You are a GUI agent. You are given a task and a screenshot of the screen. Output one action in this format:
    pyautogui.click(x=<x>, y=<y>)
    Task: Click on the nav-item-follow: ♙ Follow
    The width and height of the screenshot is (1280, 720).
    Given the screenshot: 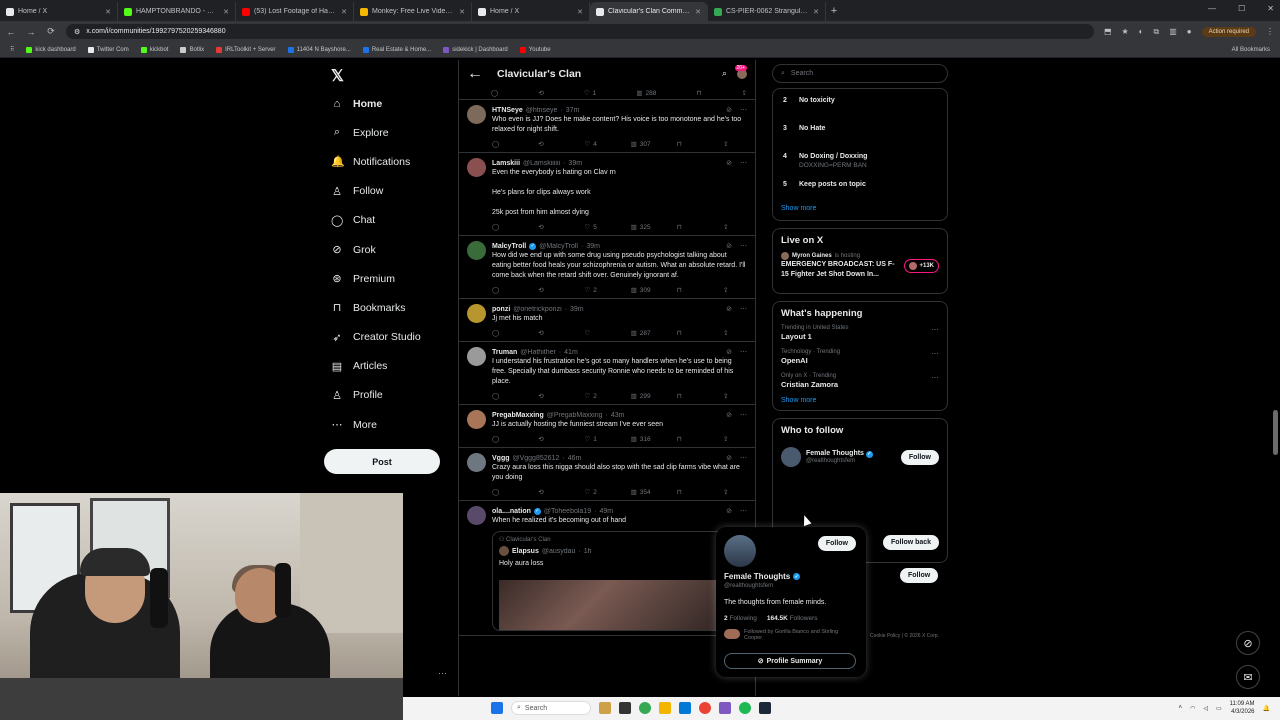 What is the action you would take?
    pyautogui.click(x=388, y=191)
    